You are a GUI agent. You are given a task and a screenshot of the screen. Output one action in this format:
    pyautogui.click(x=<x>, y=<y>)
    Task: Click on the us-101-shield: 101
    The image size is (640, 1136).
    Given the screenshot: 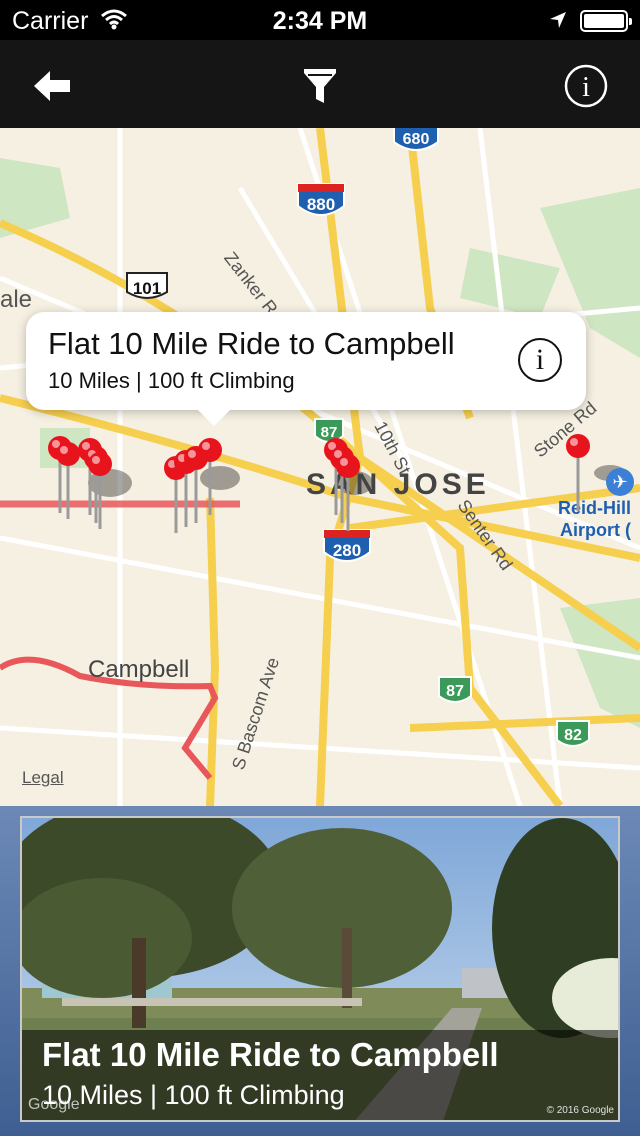 What is the action you would take?
    pyautogui.click(x=147, y=285)
    